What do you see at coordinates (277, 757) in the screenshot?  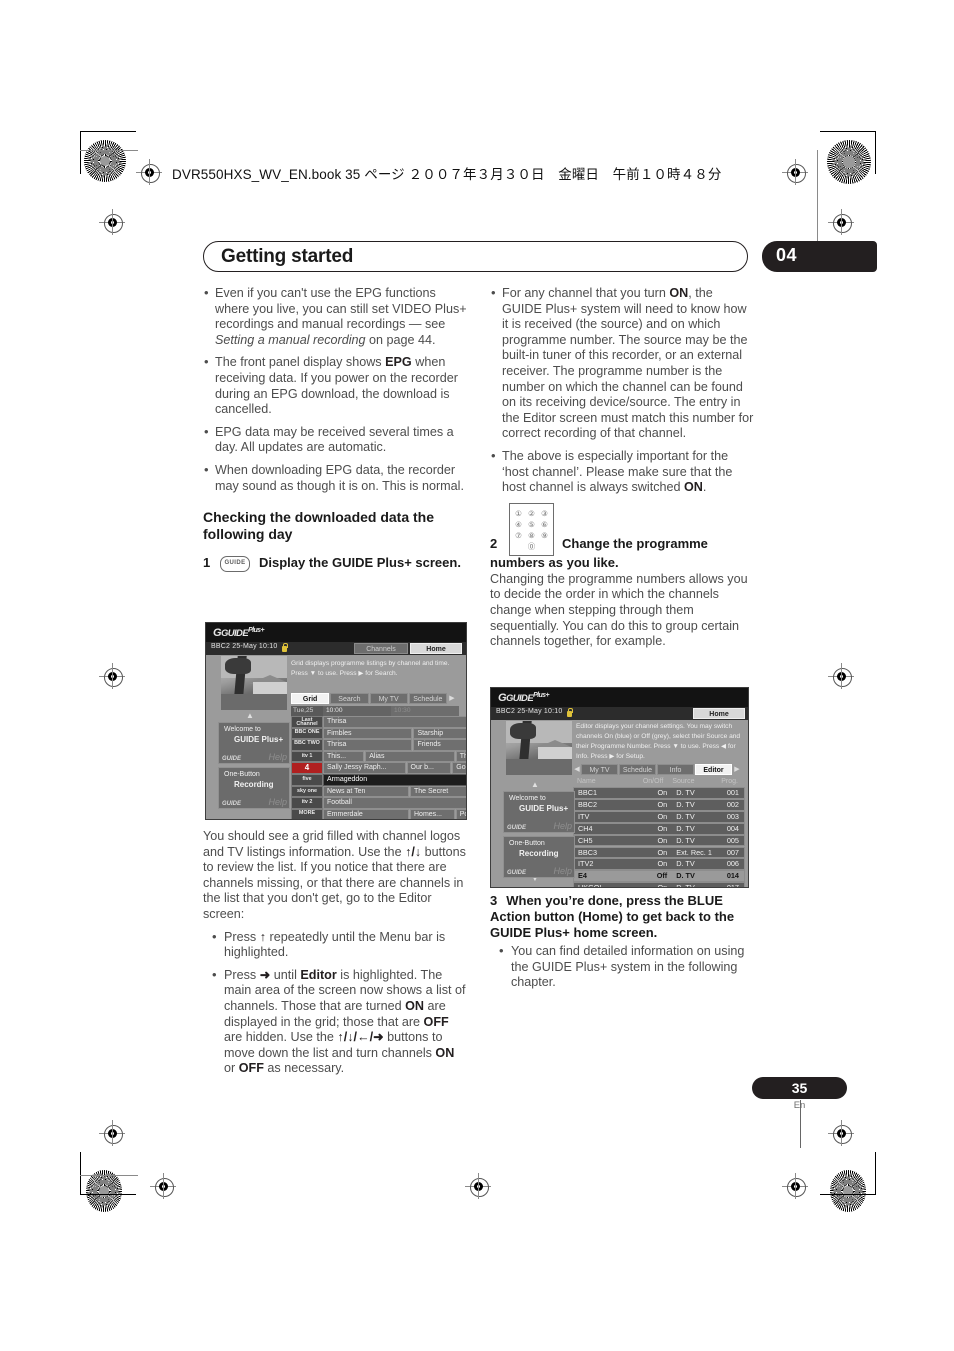 I see `side-card-help-text: Help` at bounding box center [277, 757].